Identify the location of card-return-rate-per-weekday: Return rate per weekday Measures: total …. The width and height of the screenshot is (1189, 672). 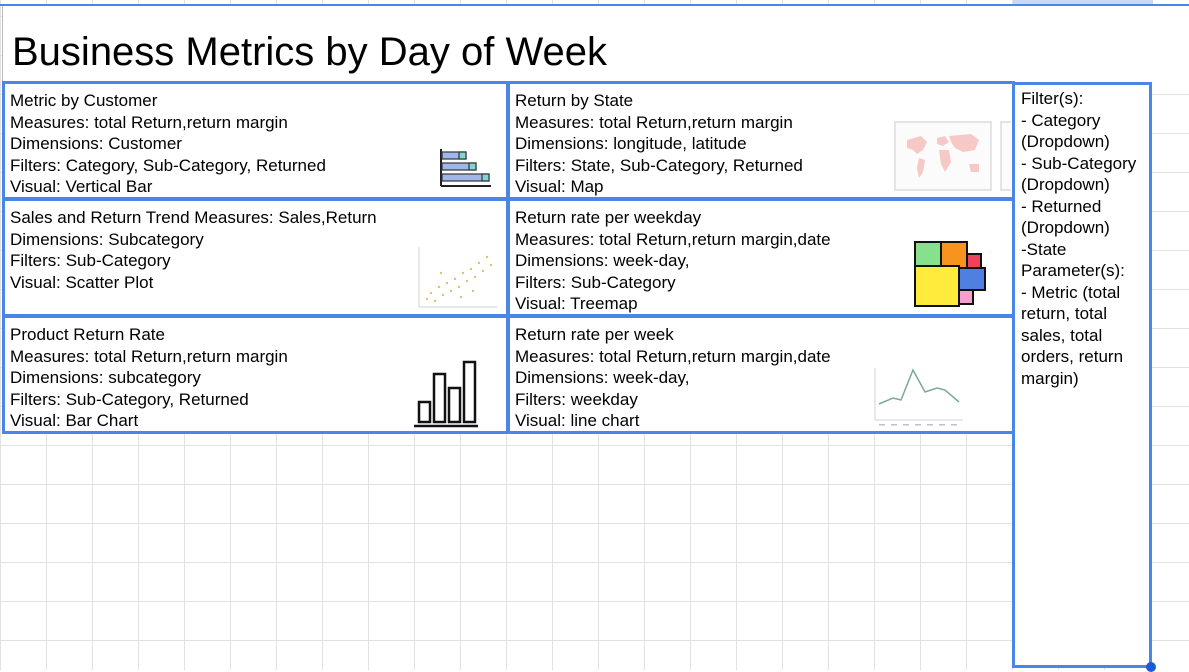
(761, 257).